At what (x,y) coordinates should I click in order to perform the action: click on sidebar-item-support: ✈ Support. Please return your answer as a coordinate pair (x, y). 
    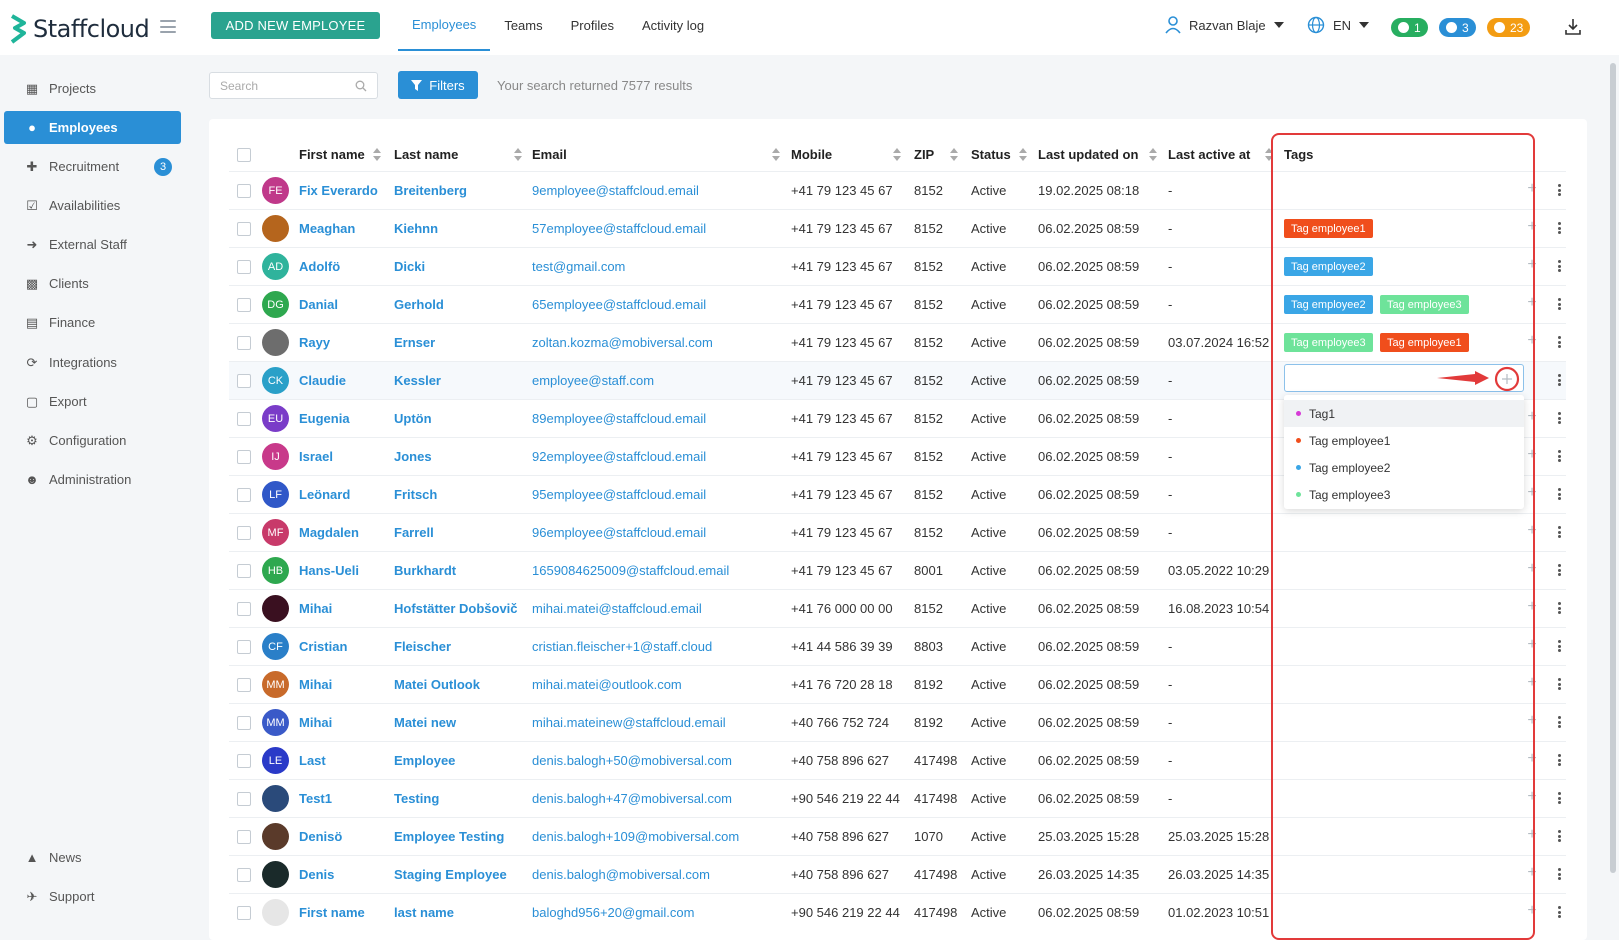
    Looking at the image, I should click on (92, 896).